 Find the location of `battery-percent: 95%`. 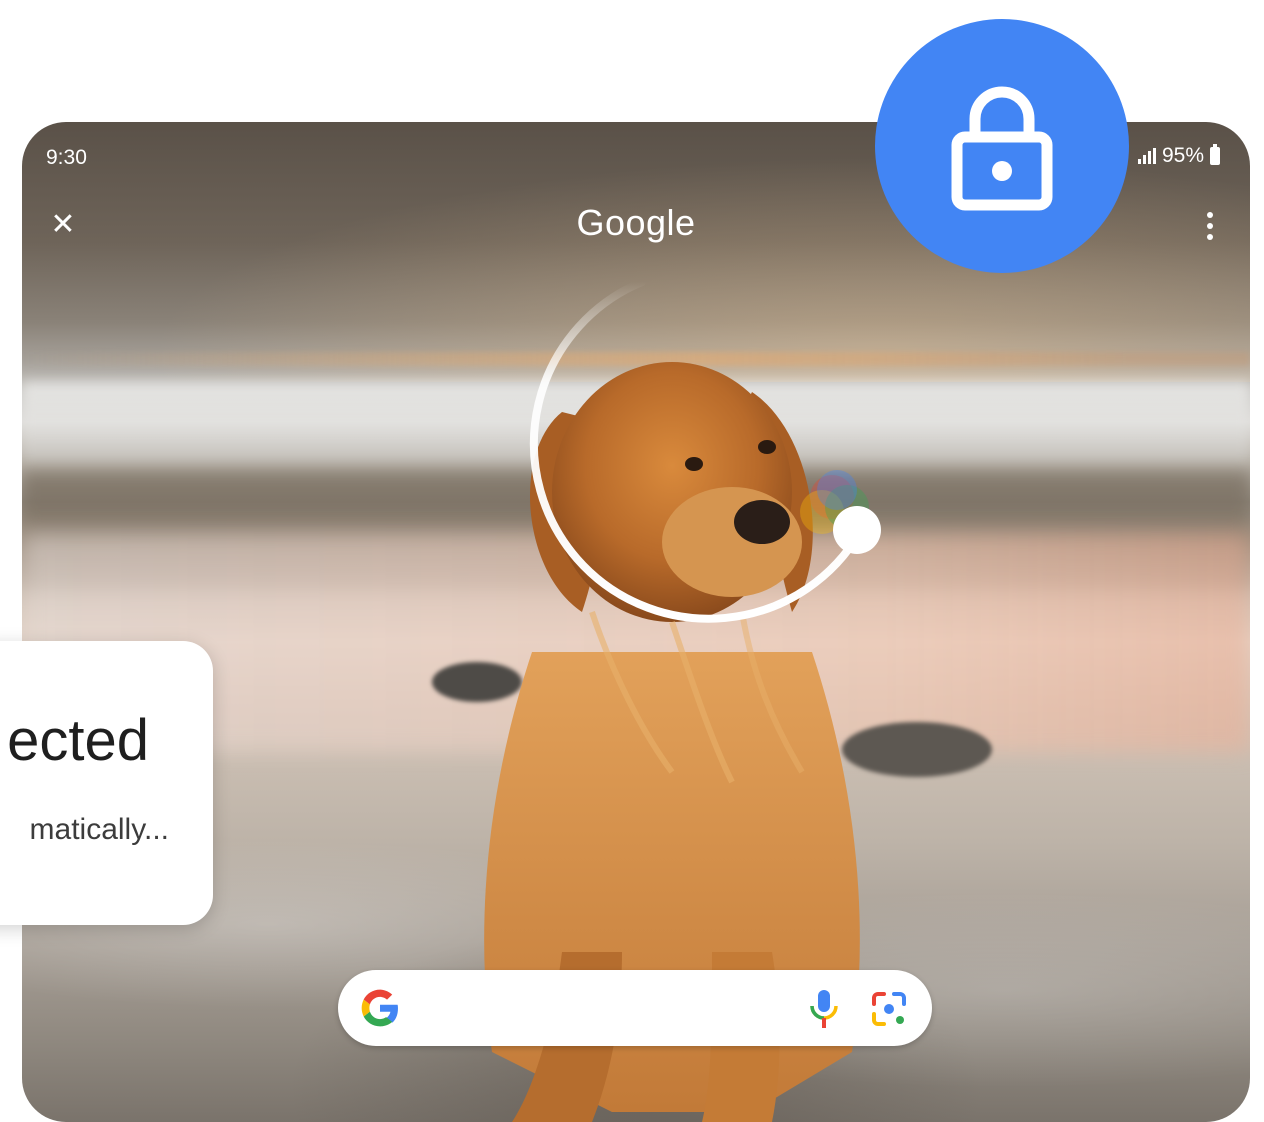

battery-percent: 95% is located at coordinates (1182, 155).